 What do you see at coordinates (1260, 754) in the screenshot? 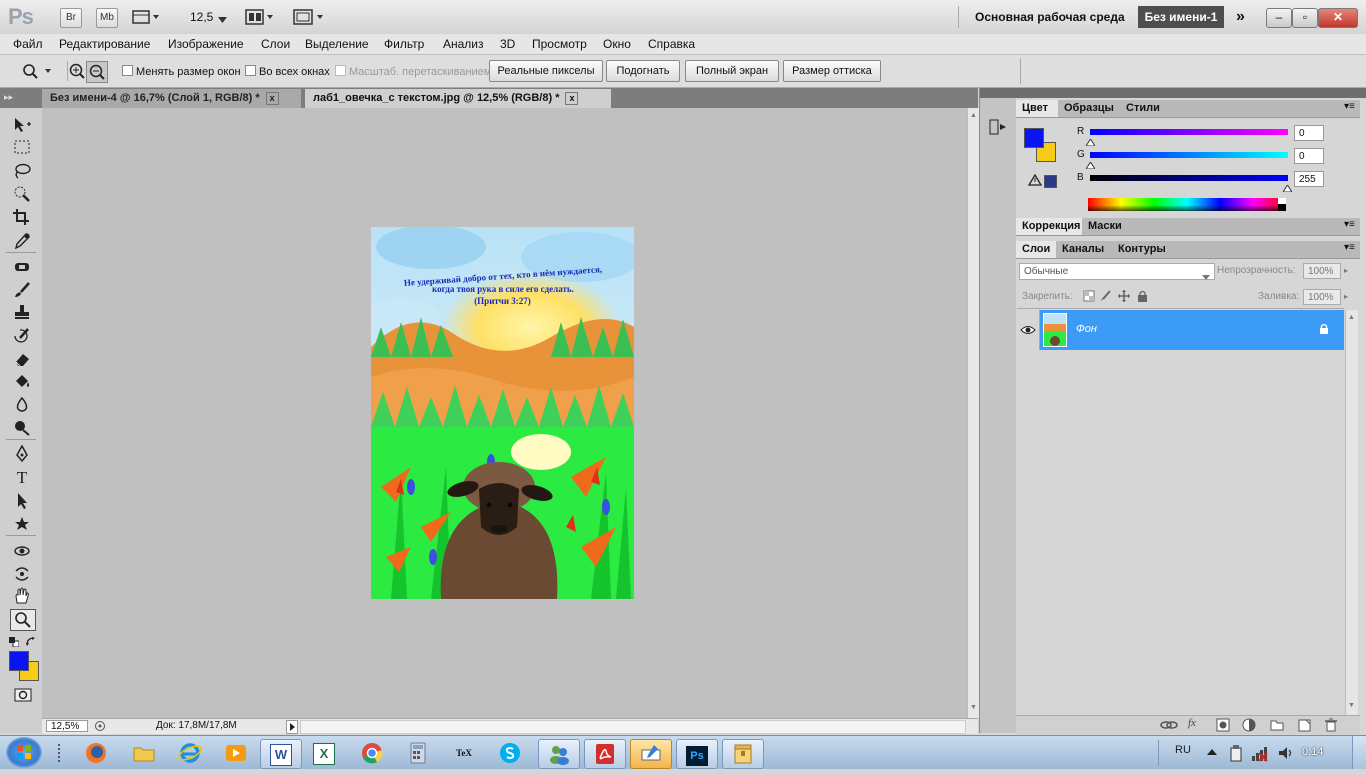
I see `network-icon` at bounding box center [1260, 754].